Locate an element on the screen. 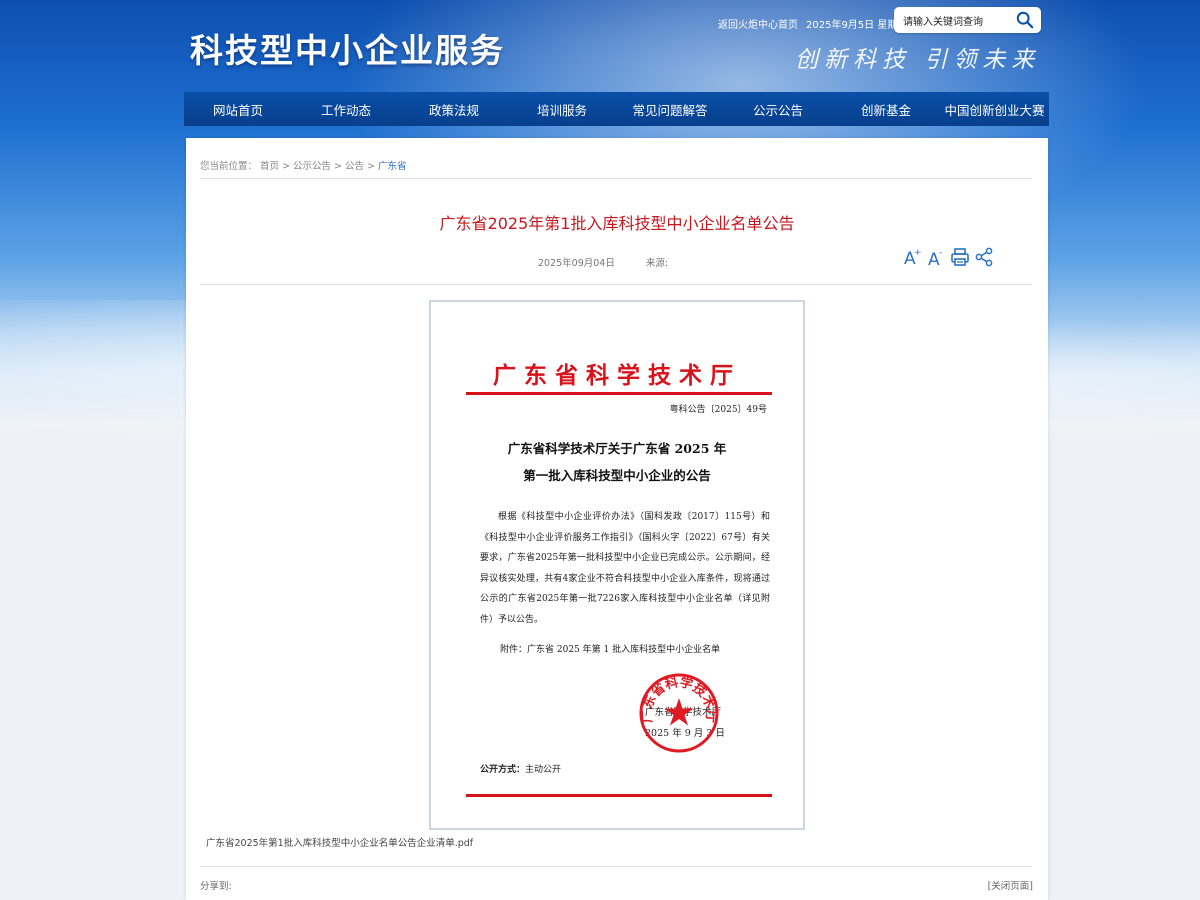  share-label: 分享到: is located at coordinates (216, 886).